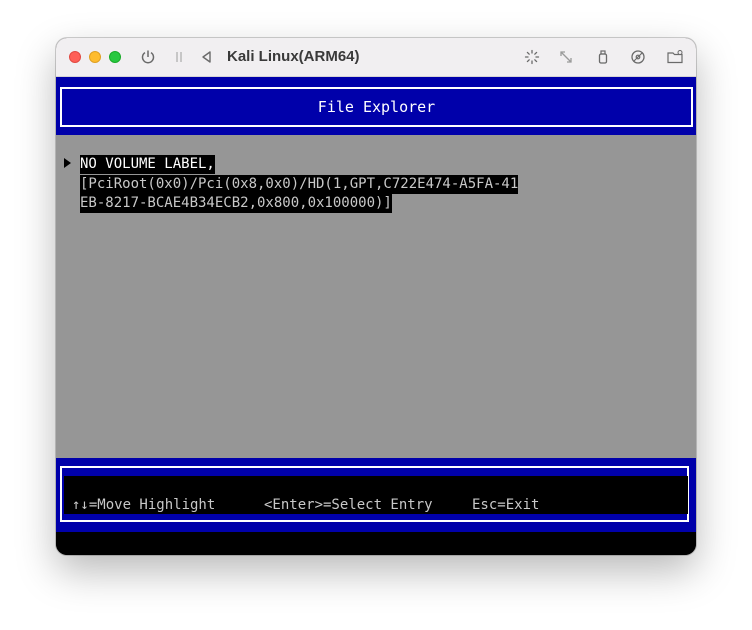 The height and width of the screenshot is (630, 752). What do you see at coordinates (179, 57) in the screenshot?
I see `pause-icon` at bounding box center [179, 57].